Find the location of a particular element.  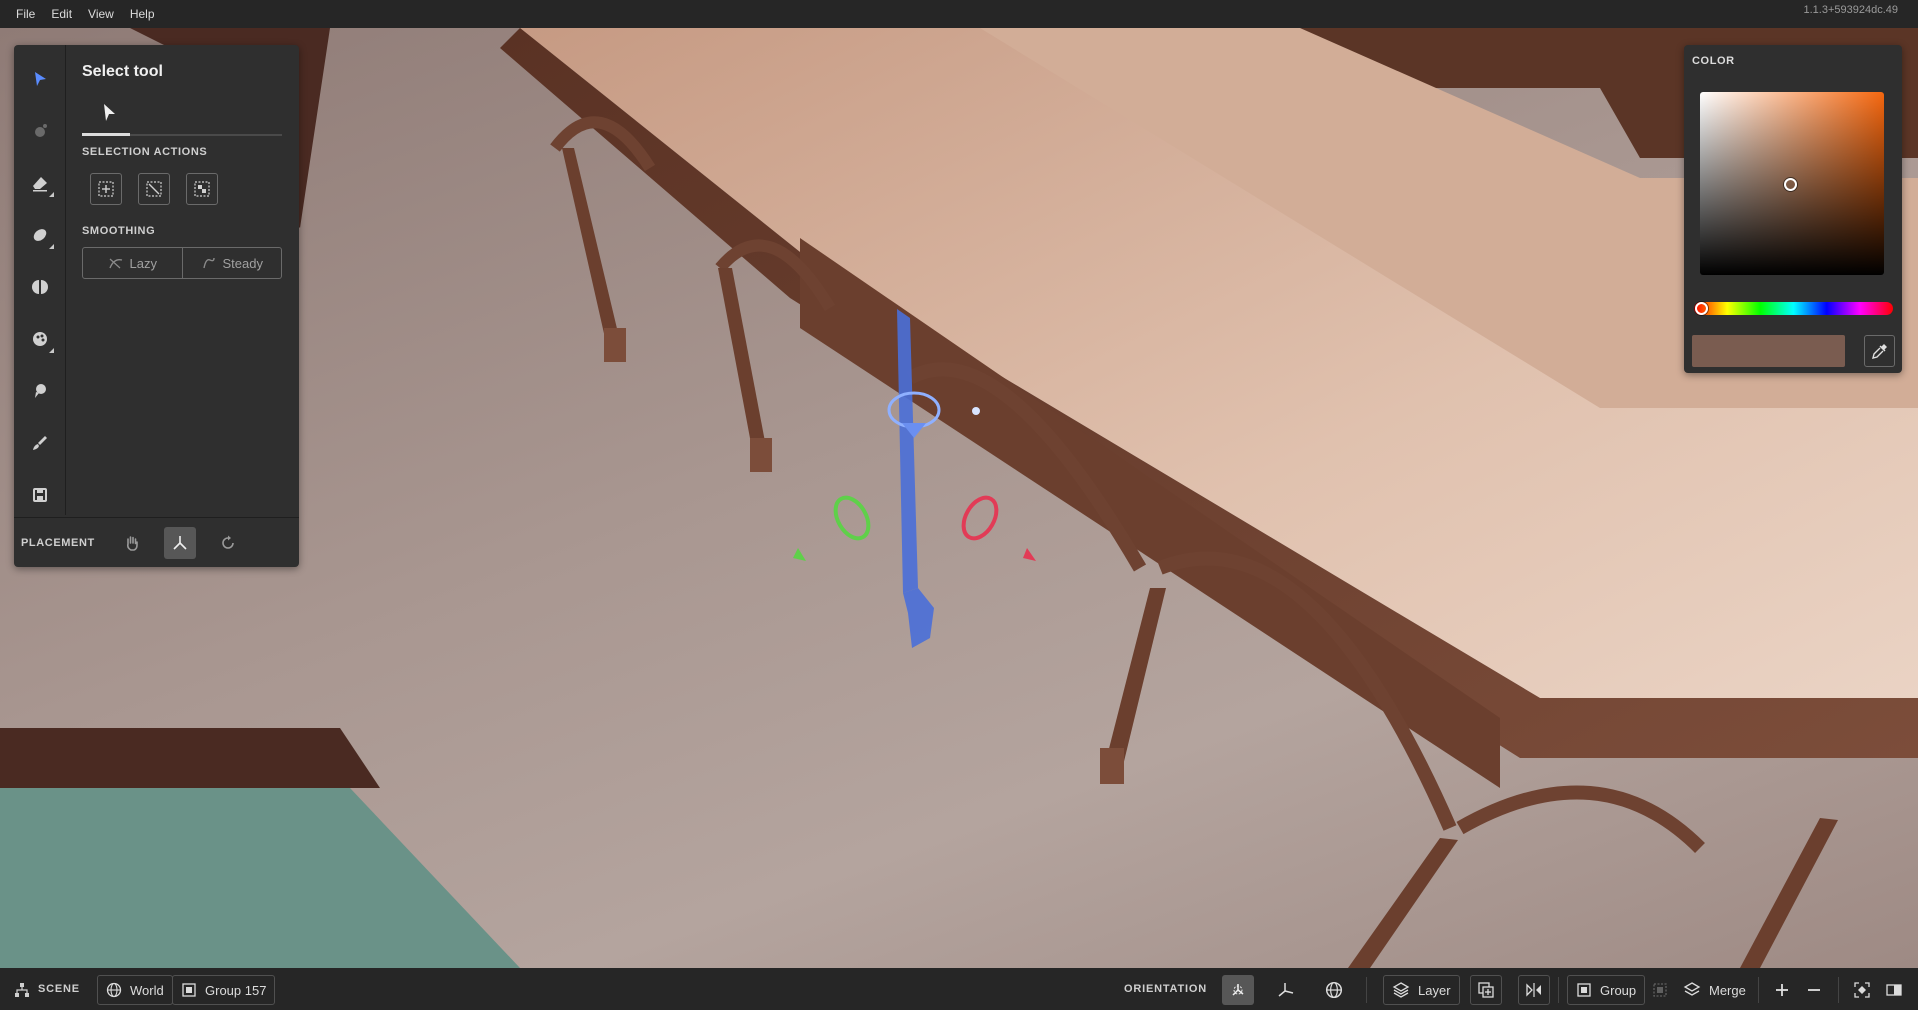

current-color-swatch is located at coordinates (1768, 351).